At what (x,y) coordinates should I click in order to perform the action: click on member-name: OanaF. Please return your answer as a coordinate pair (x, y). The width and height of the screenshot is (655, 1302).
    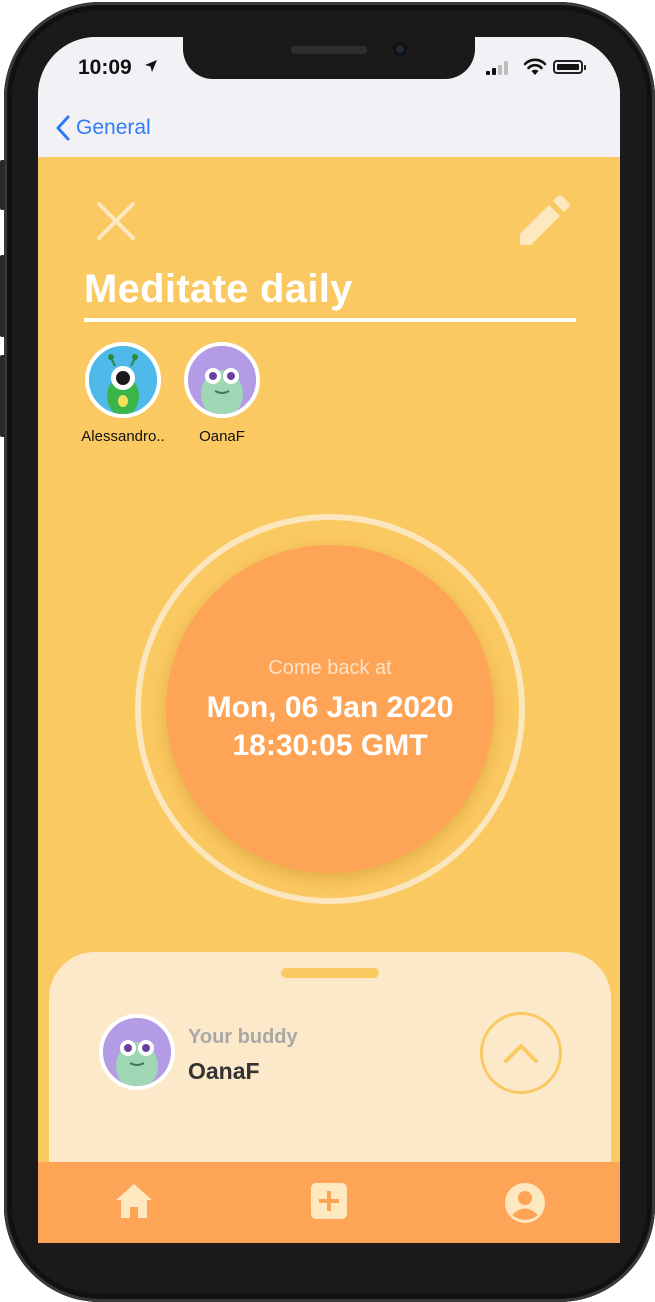
    Looking at the image, I should click on (222, 436).